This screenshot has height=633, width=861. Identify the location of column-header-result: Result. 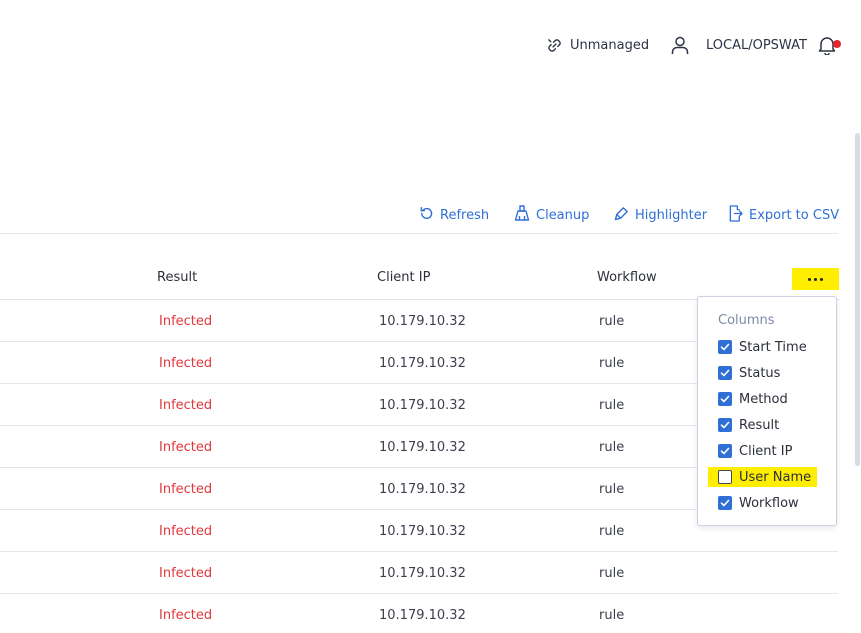
(177, 277).